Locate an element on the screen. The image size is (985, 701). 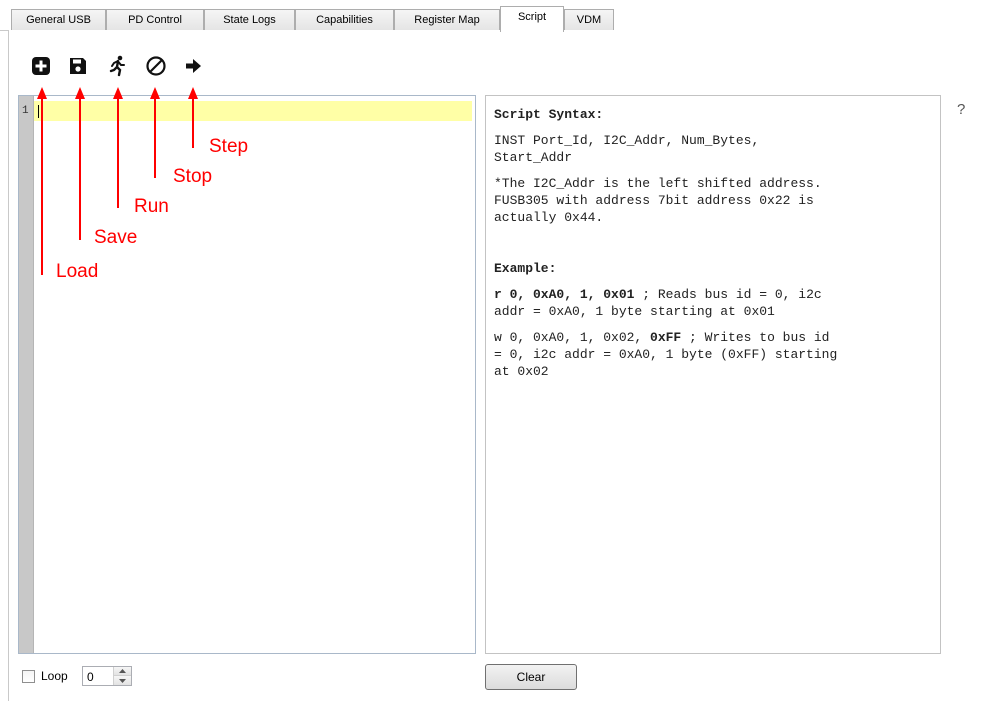
loop-count-spinbox: 0 is located at coordinates (107, 676).